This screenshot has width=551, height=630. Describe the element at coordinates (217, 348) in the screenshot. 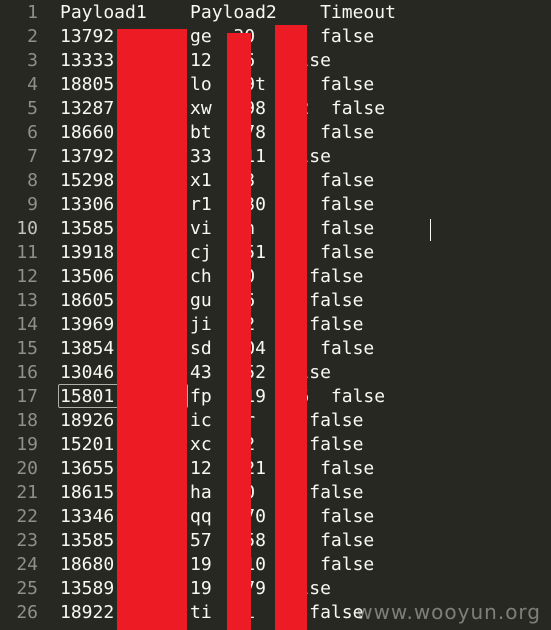

I see `line-text: 13854 3 sd 04 false` at that location.